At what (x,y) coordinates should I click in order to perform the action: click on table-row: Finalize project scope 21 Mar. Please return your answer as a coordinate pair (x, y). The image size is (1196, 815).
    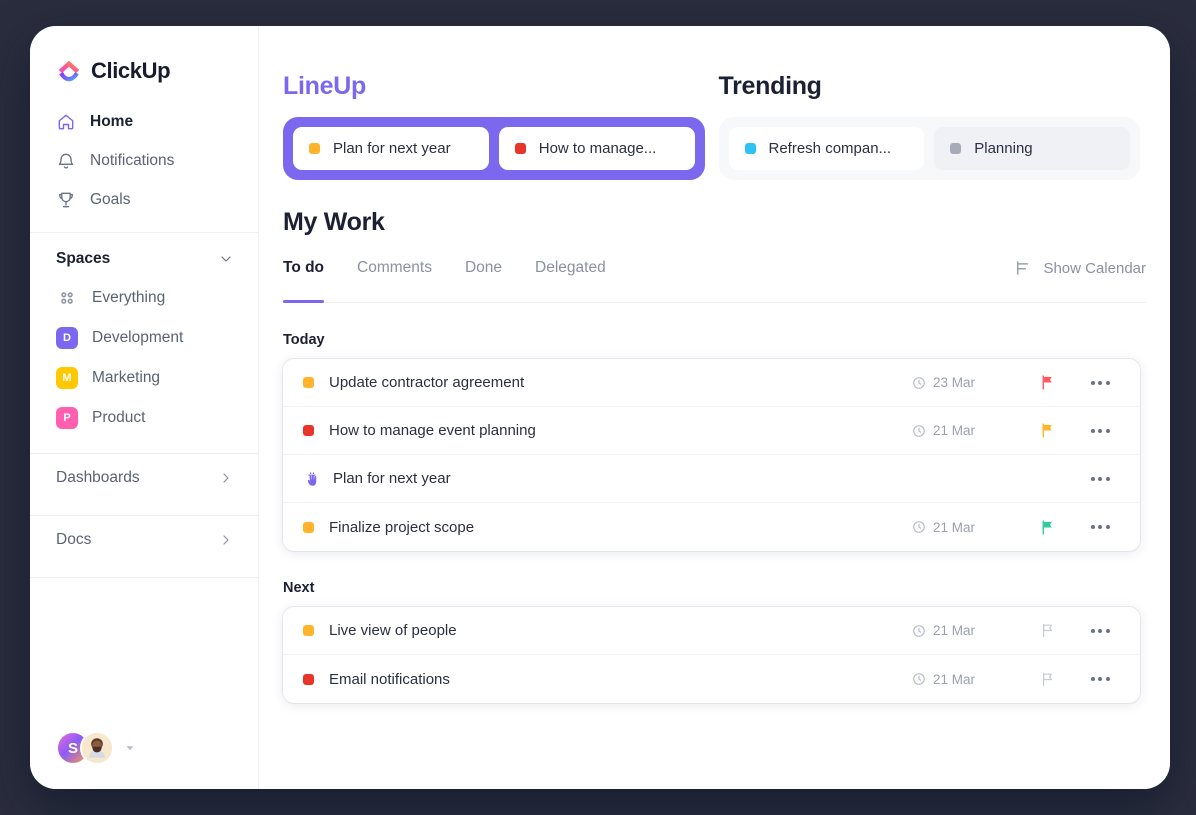
    Looking at the image, I should click on (711, 527).